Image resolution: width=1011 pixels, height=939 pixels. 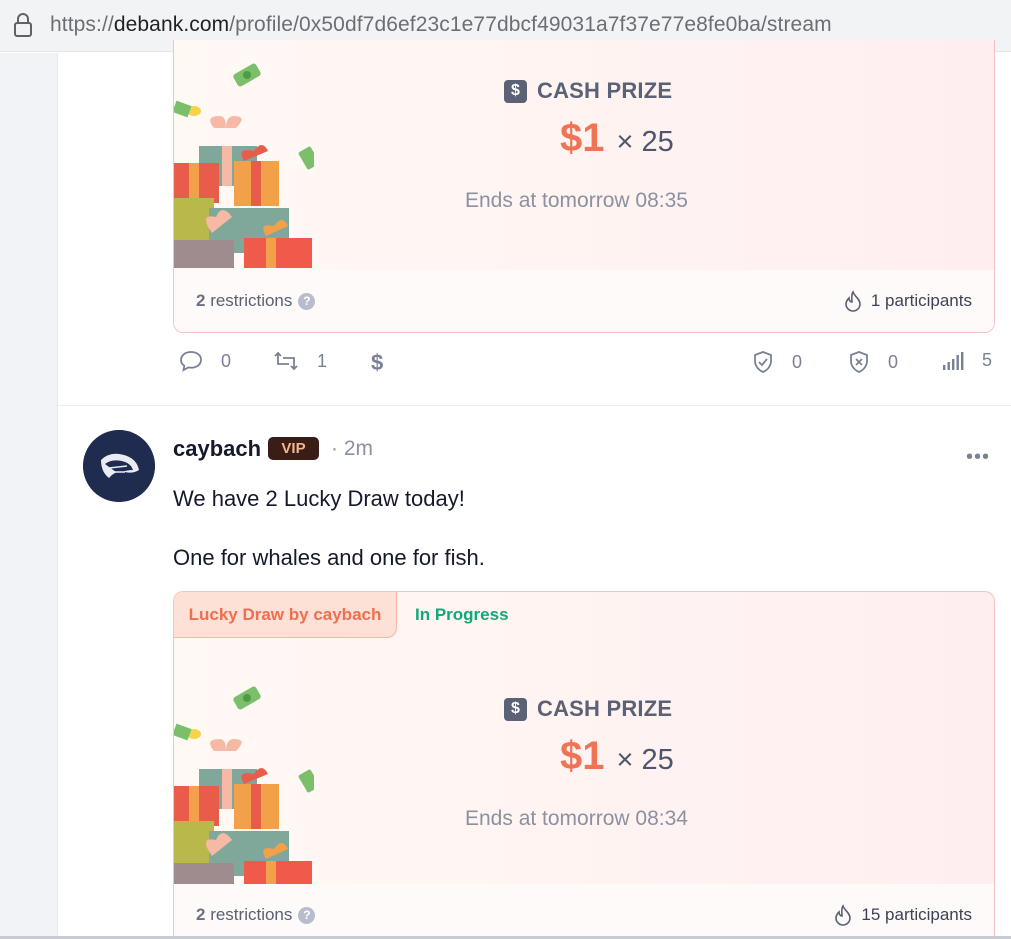 What do you see at coordinates (226, 360) in the screenshot?
I see `comment-count: 0` at bounding box center [226, 360].